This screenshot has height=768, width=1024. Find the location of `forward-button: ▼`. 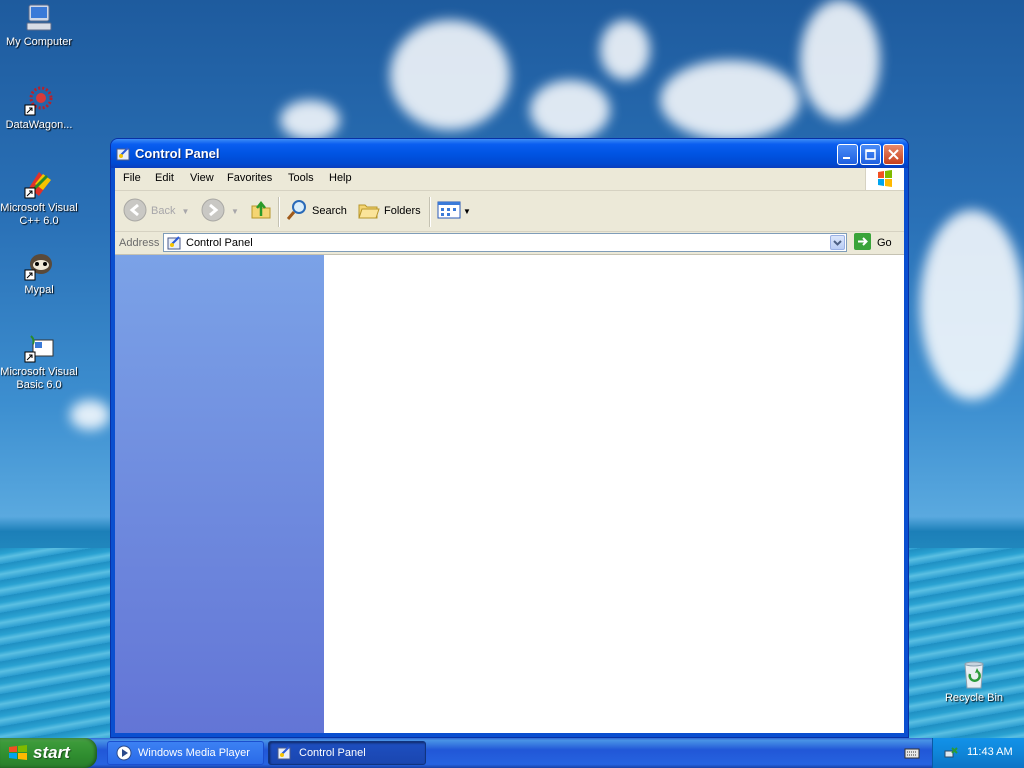

forward-button: ▼ is located at coordinates (220, 211).